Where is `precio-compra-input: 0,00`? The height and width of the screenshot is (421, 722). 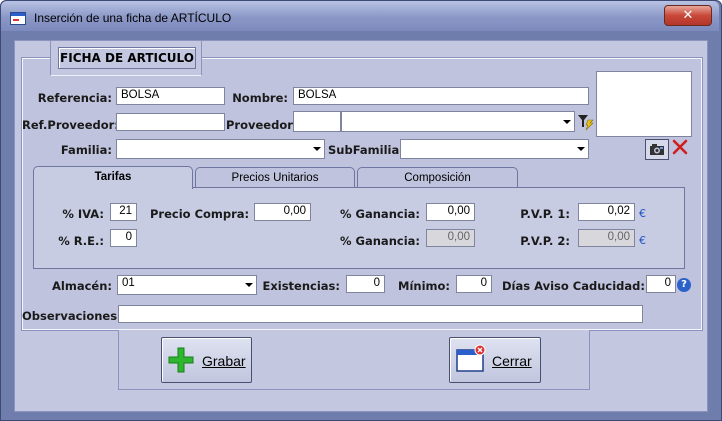 precio-compra-input: 0,00 is located at coordinates (282, 212).